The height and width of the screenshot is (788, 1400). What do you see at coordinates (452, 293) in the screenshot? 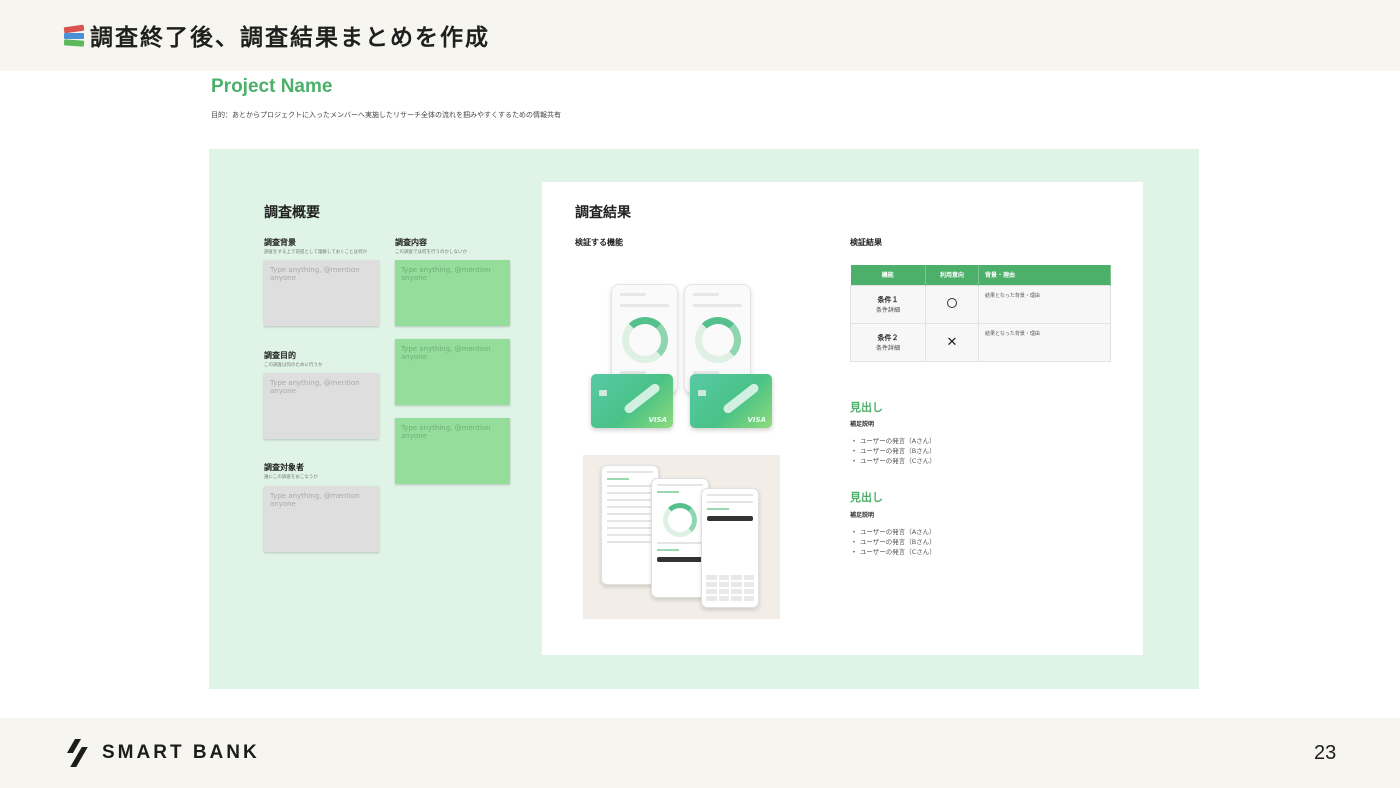
I see `sticky-note-content-1: Type anything, @mention anyone` at bounding box center [452, 293].